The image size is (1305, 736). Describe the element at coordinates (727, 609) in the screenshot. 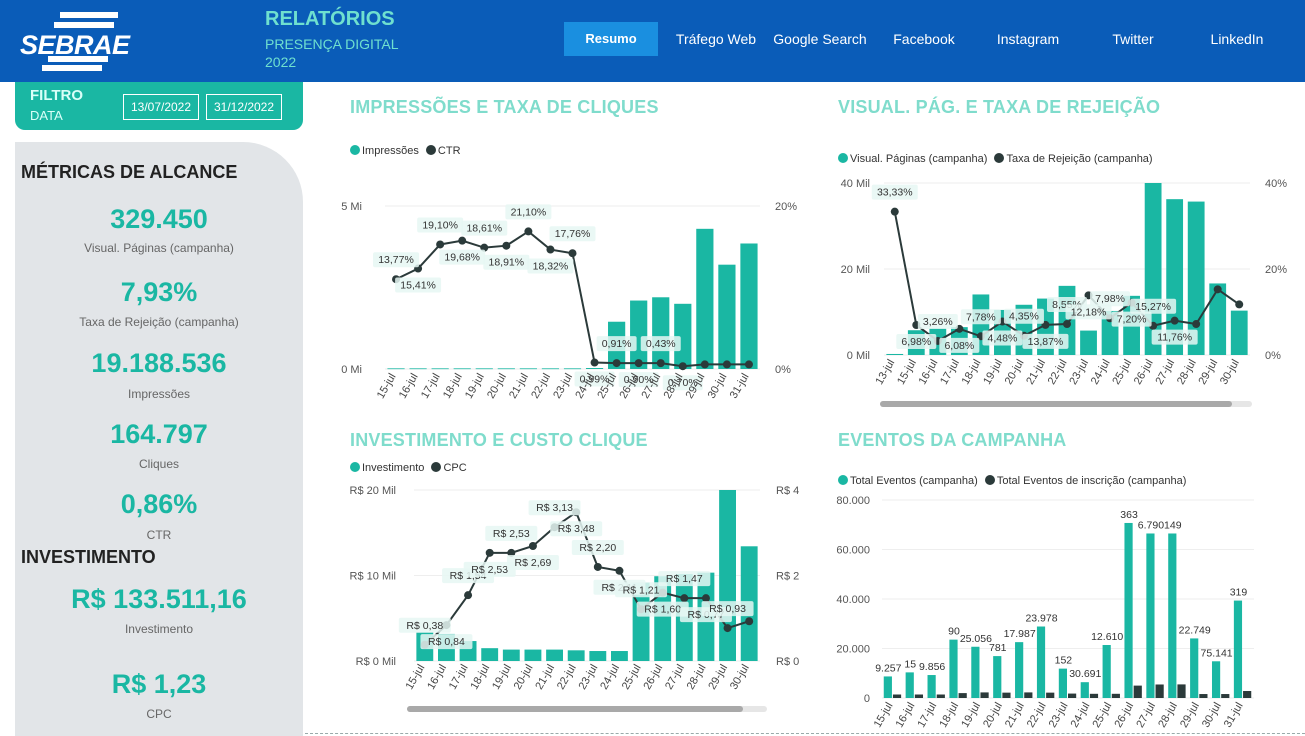

I see `data-label: R$ 0,93` at that location.